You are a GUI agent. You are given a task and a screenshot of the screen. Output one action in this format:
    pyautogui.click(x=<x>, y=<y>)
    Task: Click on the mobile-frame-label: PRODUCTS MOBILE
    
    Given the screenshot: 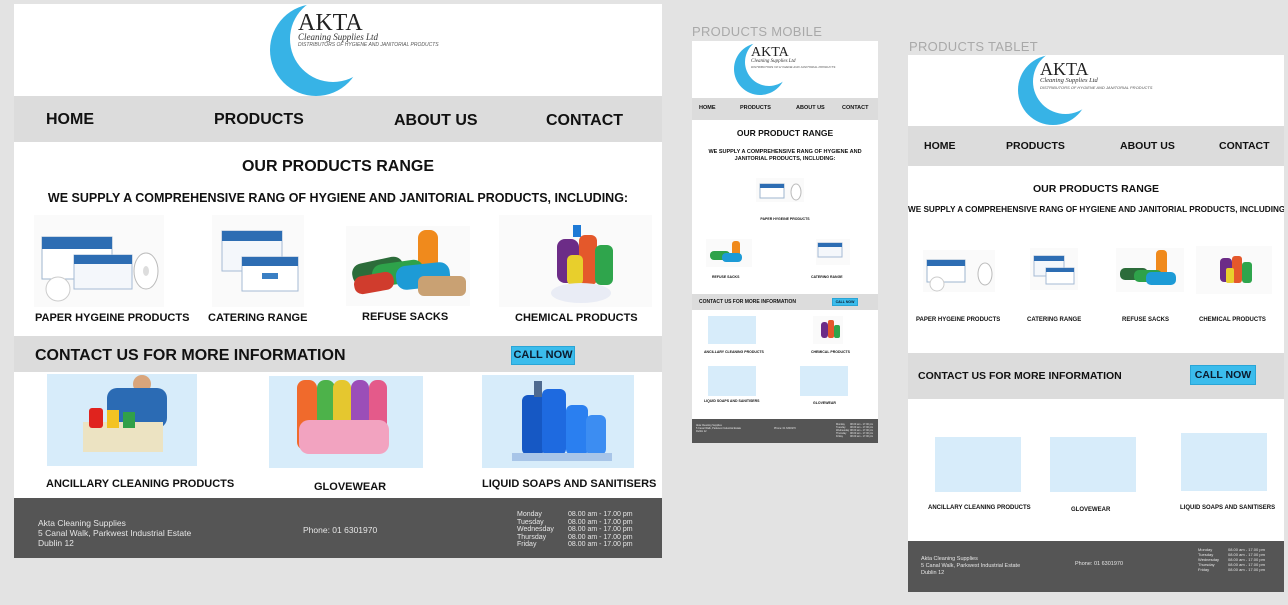 What is the action you would take?
    pyautogui.click(x=757, y=31)
    